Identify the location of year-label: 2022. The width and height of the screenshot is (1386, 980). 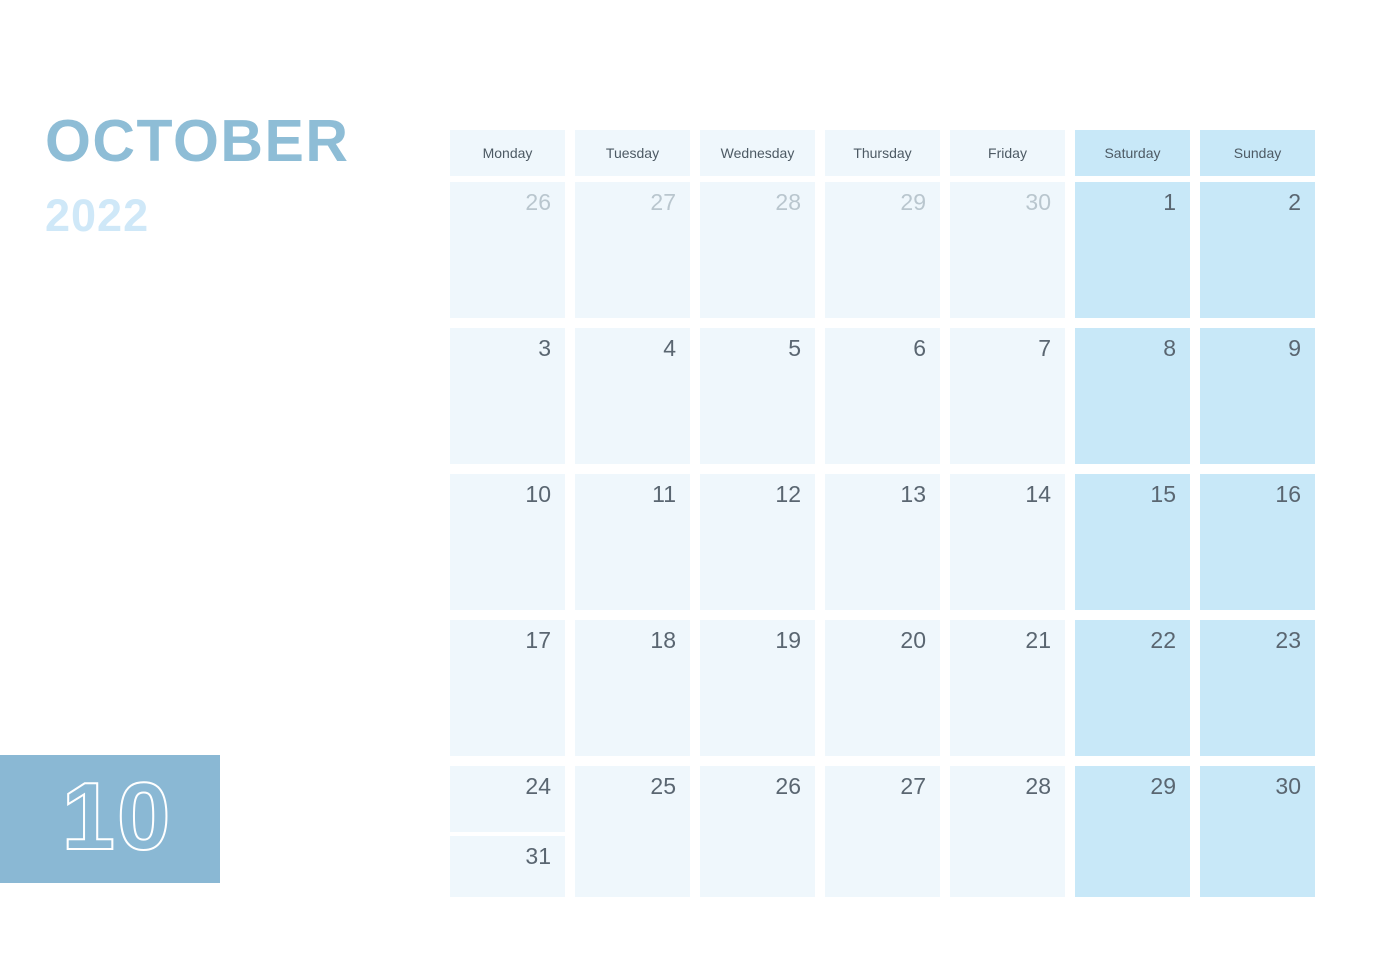
(97, 215).